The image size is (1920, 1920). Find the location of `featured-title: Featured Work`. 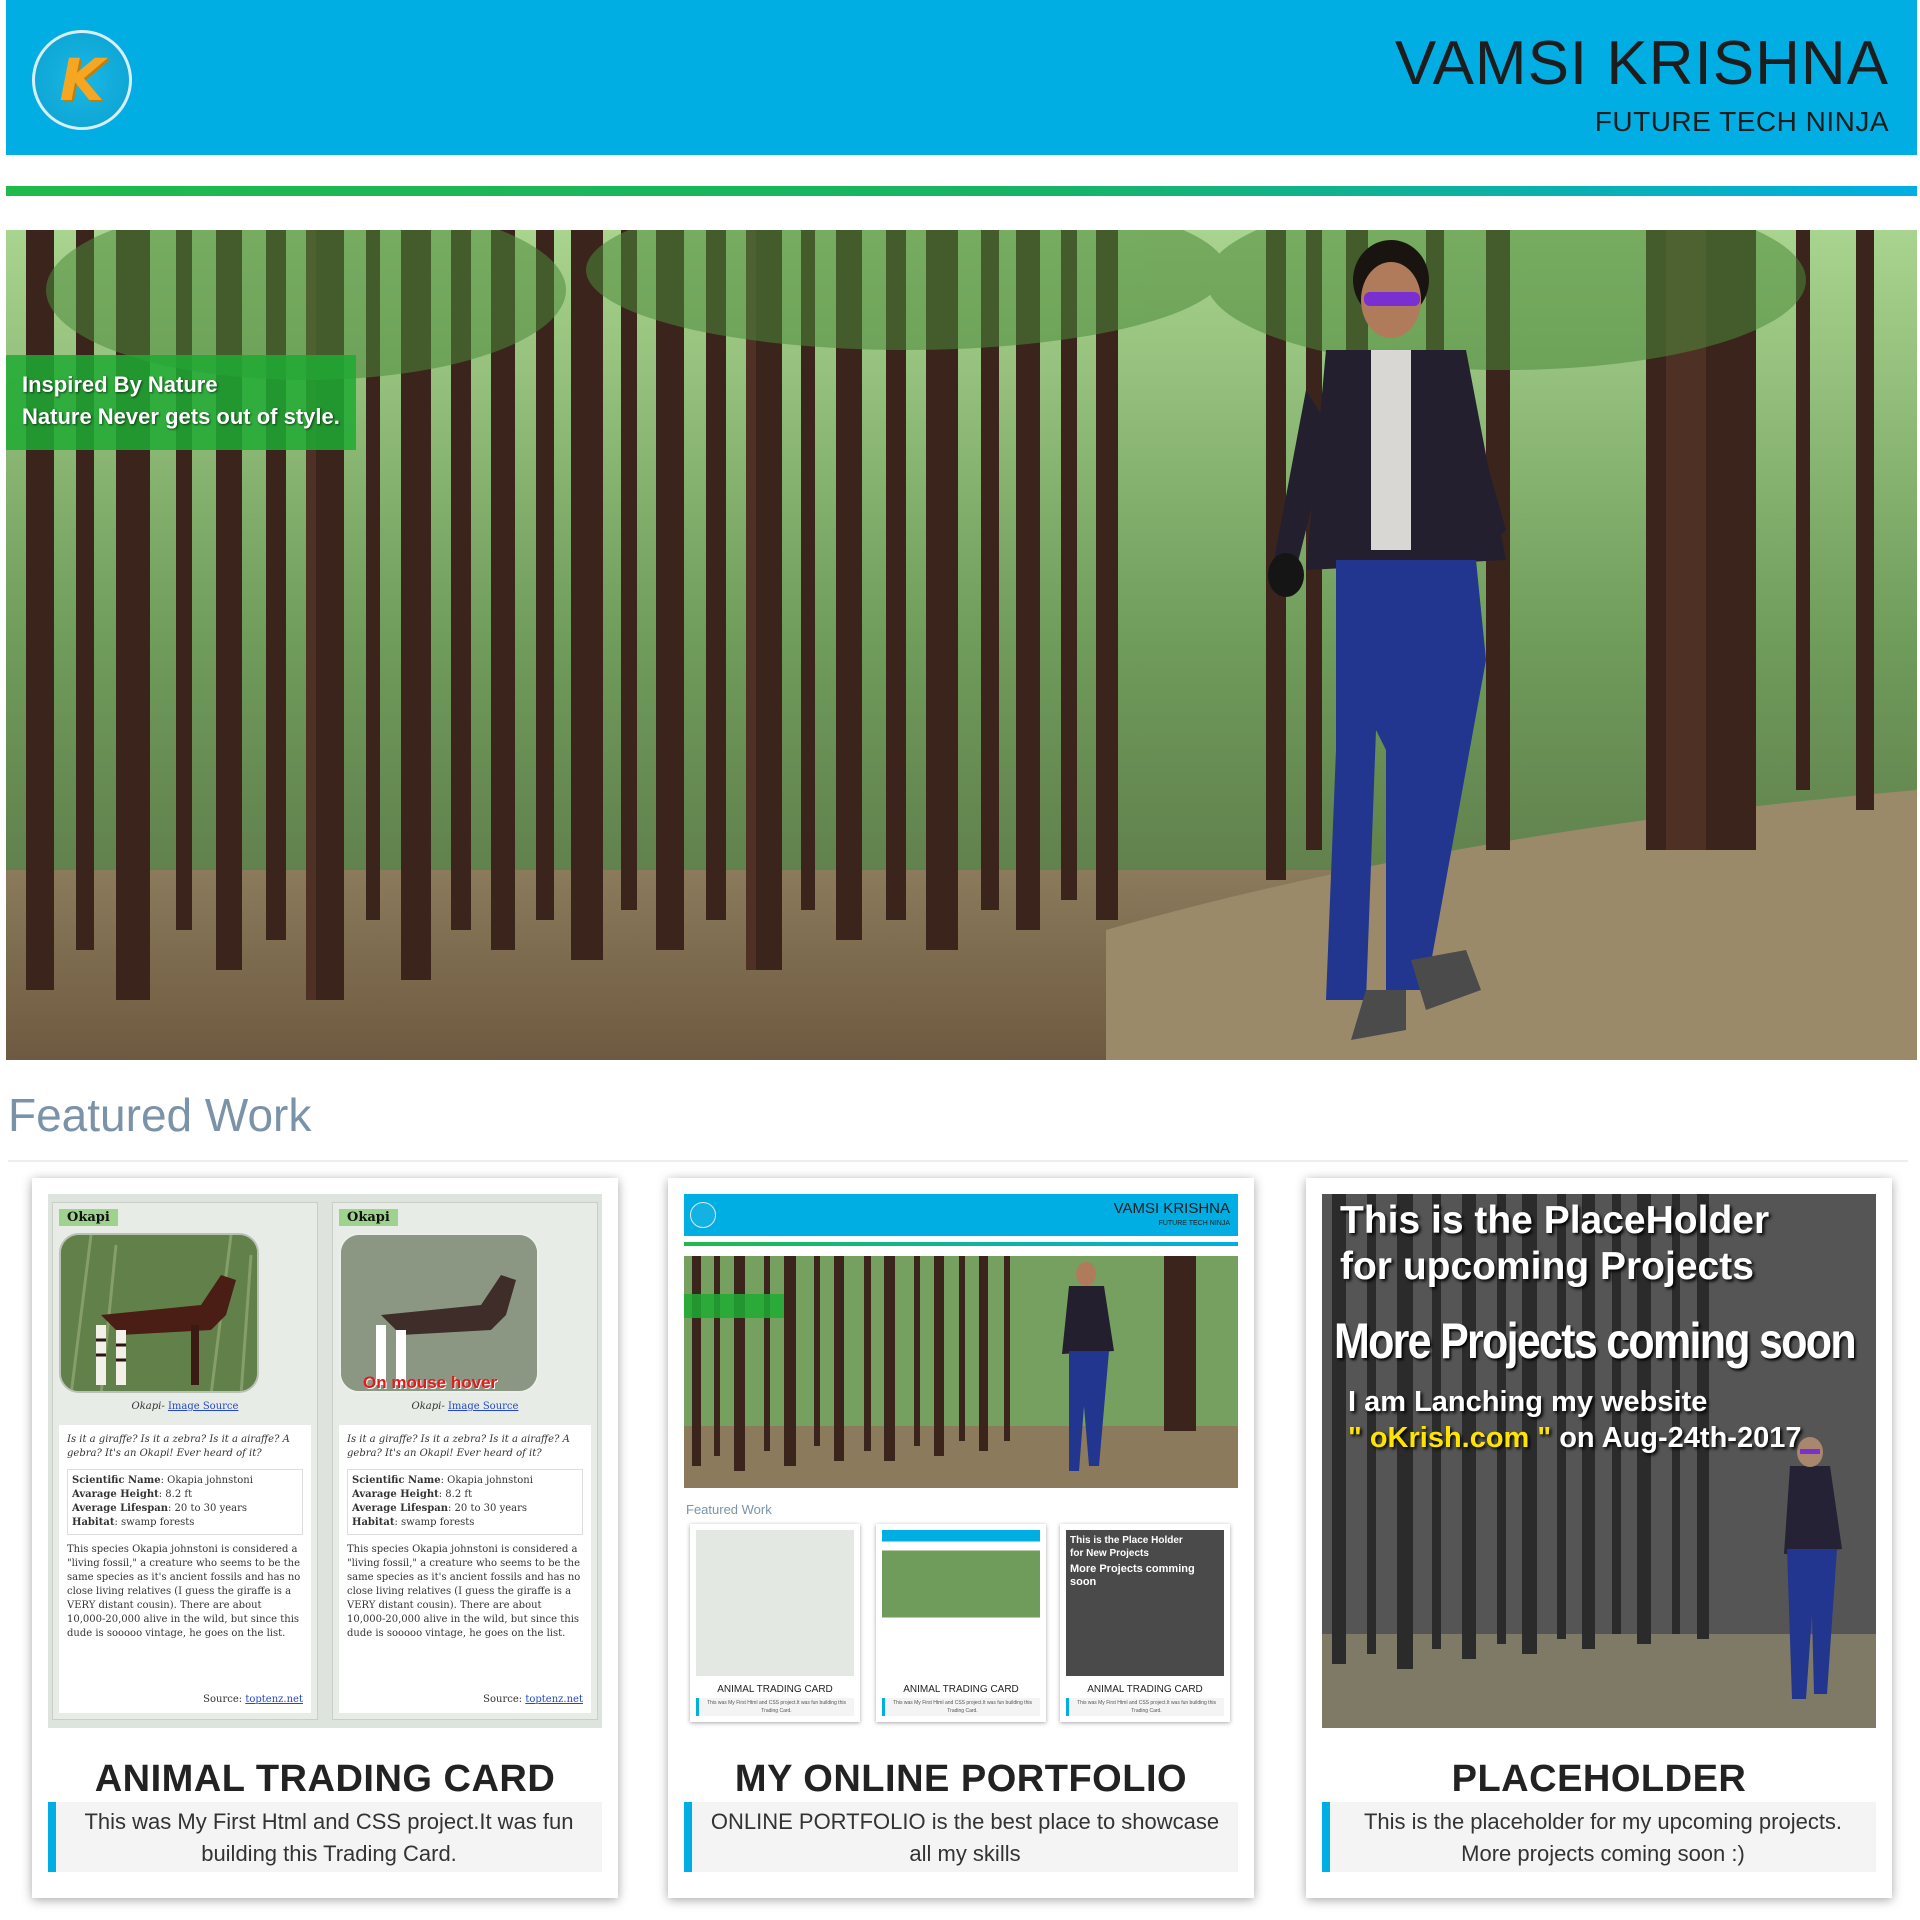

featured-title: Featured Work is located at coordinates (160, 1115).